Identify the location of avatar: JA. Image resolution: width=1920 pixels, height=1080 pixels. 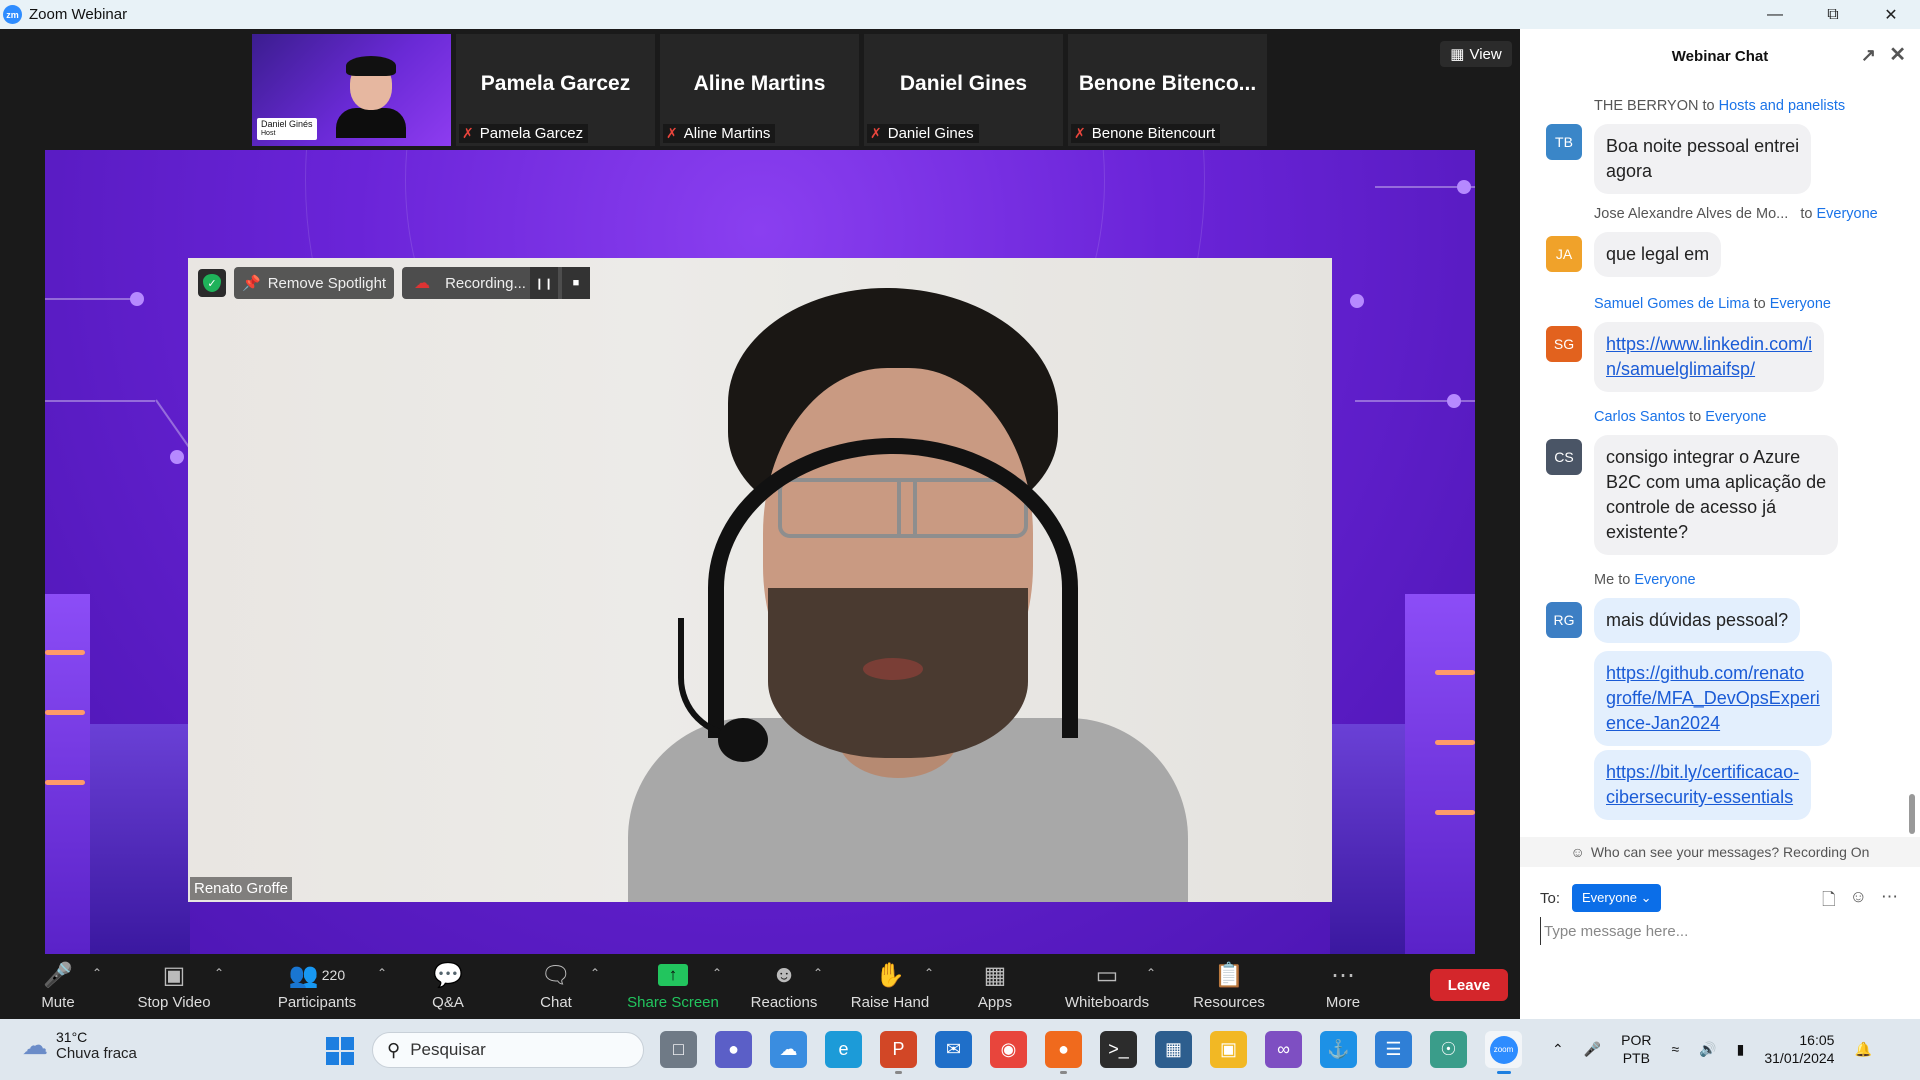
(1564, 254).